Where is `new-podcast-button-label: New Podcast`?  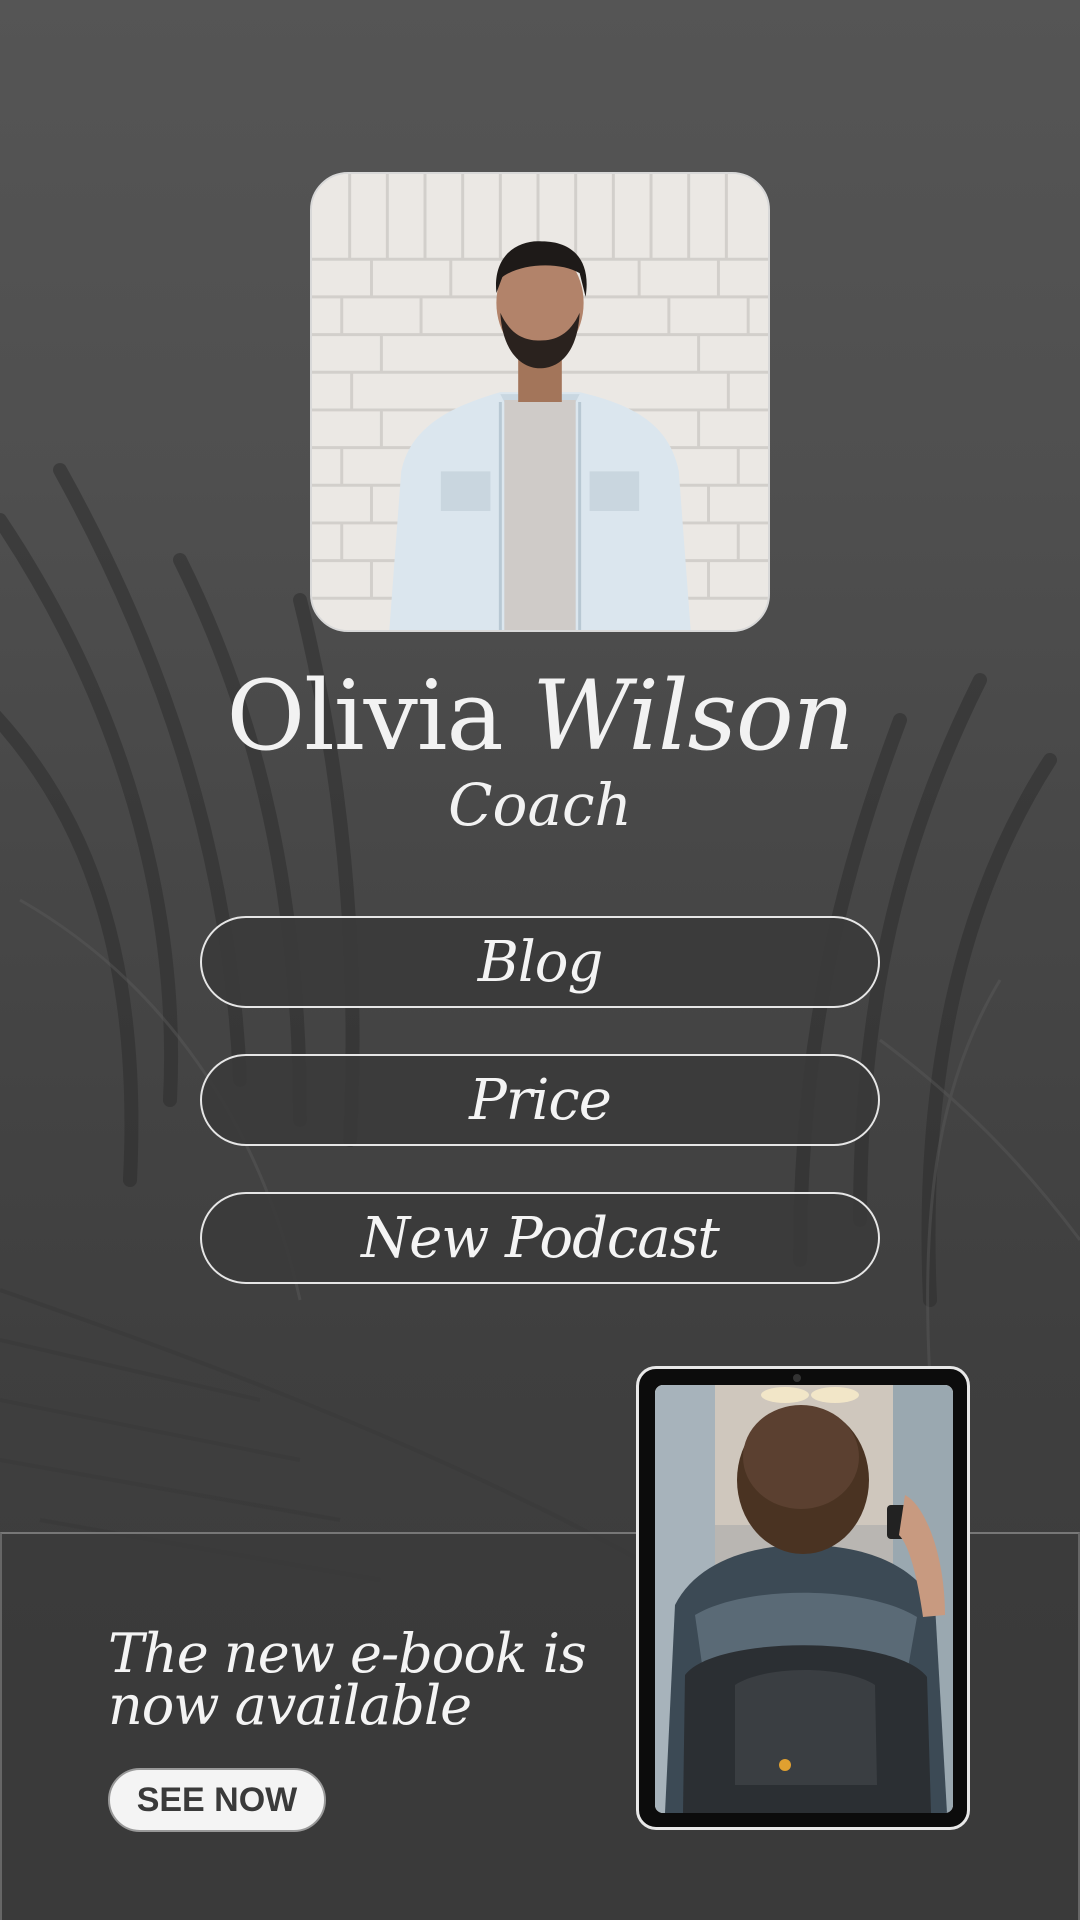 new-podcast-button-label: New Podcast is located at coordinates (540, 1238).